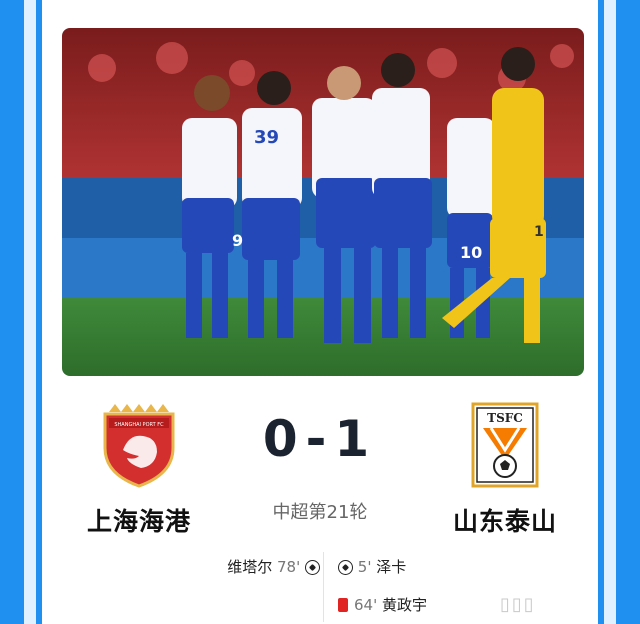 The width and height of the screenshot is (640, 624). What do you see at coordinates (505, 445) in the screenshot?
I see `taishan-crest-icon: TSFC` at bounding box center [505, 445].